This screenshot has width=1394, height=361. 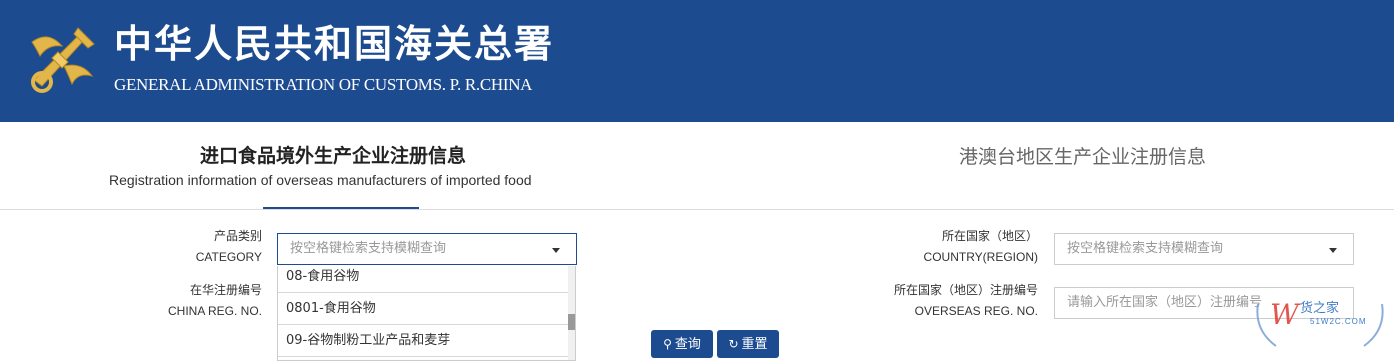 I want to click on dropdown-option: 08-食用谷物, so click(x=423, y=279).